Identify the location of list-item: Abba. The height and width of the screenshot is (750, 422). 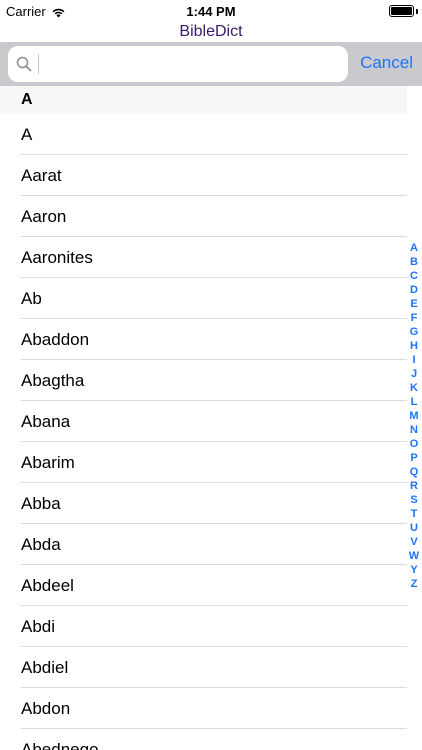
(203, 503).